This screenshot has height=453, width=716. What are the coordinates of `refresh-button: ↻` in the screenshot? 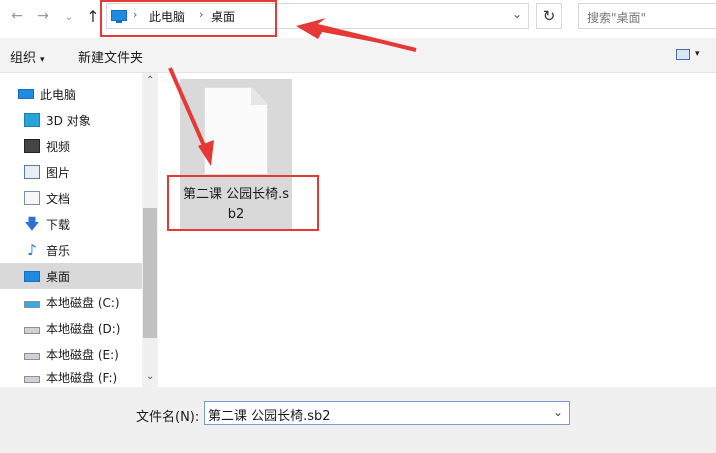 It's located at (549, 16).